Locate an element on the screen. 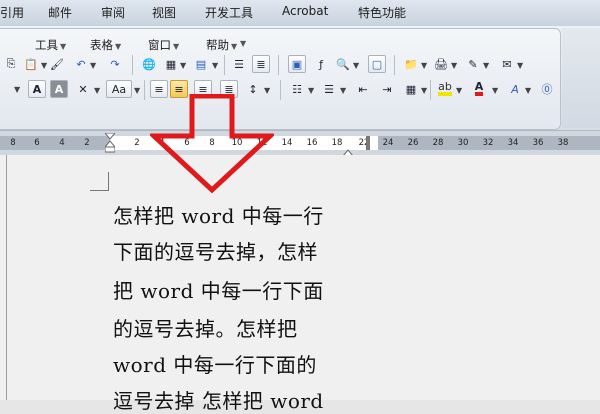 Image resolution: width=600 pixels, height=414 pixels. borders-dropdown-icon: ▼ is located at coordinates (424, 90).